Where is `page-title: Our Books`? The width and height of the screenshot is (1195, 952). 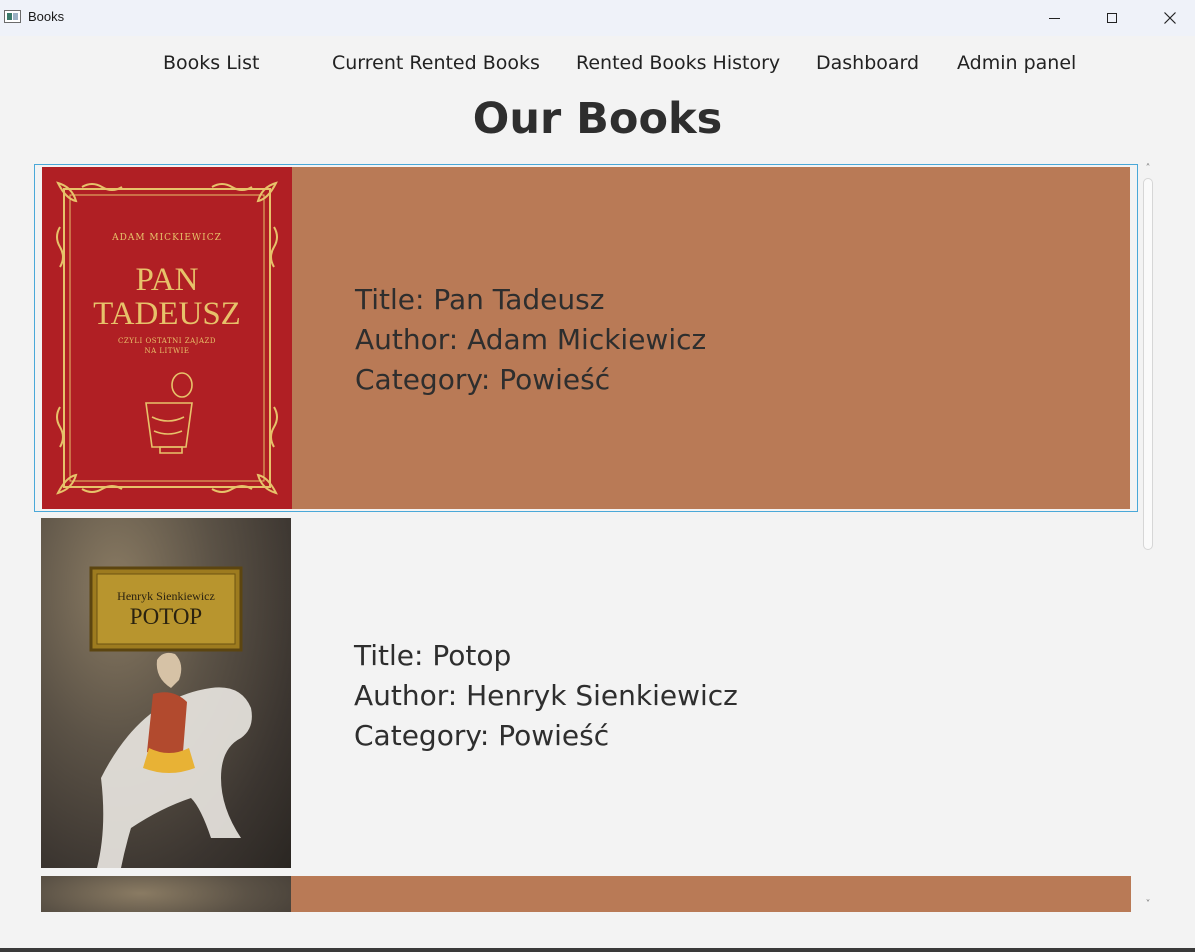
page-title: Our Books is located at coordinates (597, 119).